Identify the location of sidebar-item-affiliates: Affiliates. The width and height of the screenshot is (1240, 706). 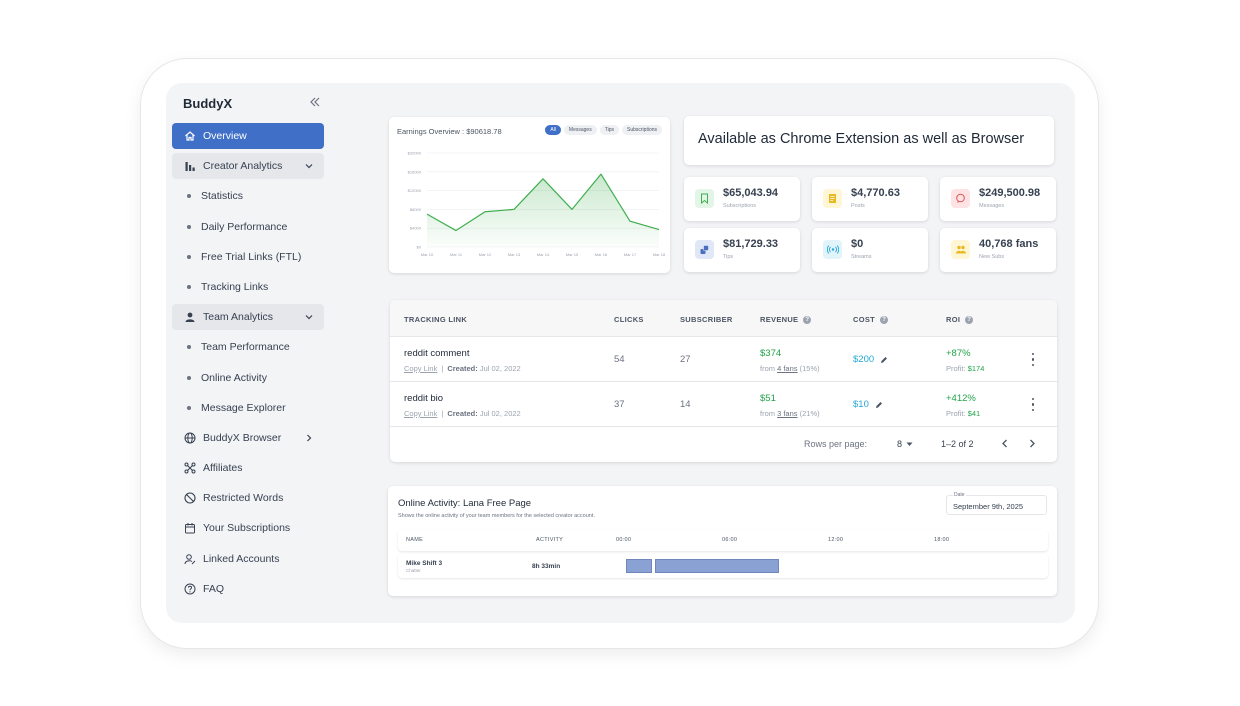
(248, 468).